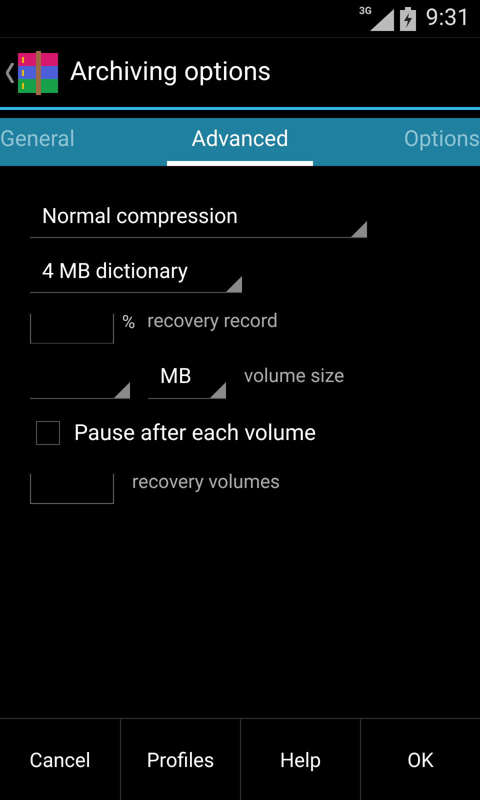 This screenshot has height=800, width=480. What do you see at coordinates (195, 434) in the screenshot?
I see `pause-label: Pause after each volume` at bounding box center [195, 434].